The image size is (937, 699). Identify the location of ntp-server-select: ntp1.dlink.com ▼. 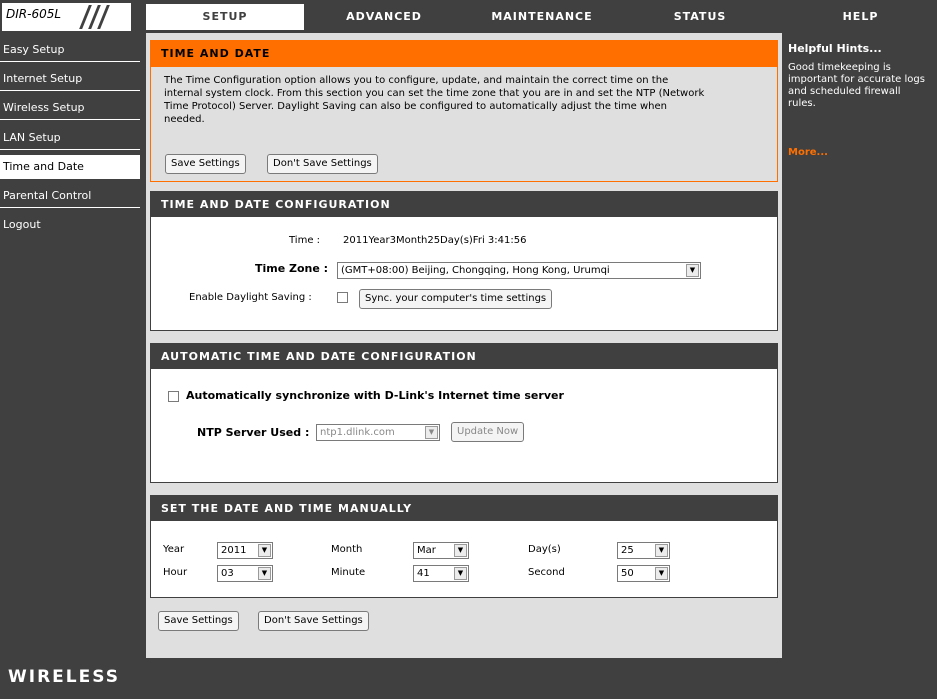
(378, 432).